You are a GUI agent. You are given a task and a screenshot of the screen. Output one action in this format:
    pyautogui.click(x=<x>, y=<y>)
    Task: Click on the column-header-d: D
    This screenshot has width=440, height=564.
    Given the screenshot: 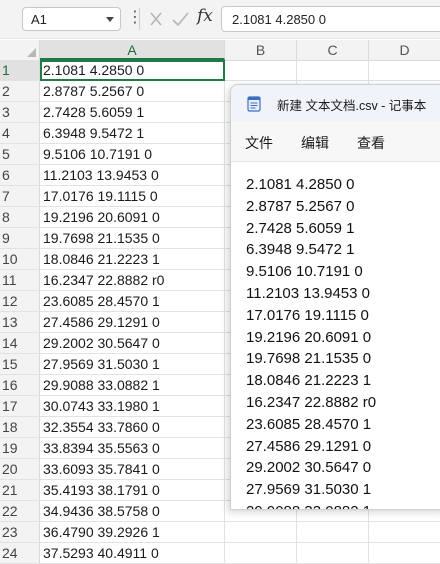 What is the action you would take?
    pyautogui.click(x=404, y=50)
    